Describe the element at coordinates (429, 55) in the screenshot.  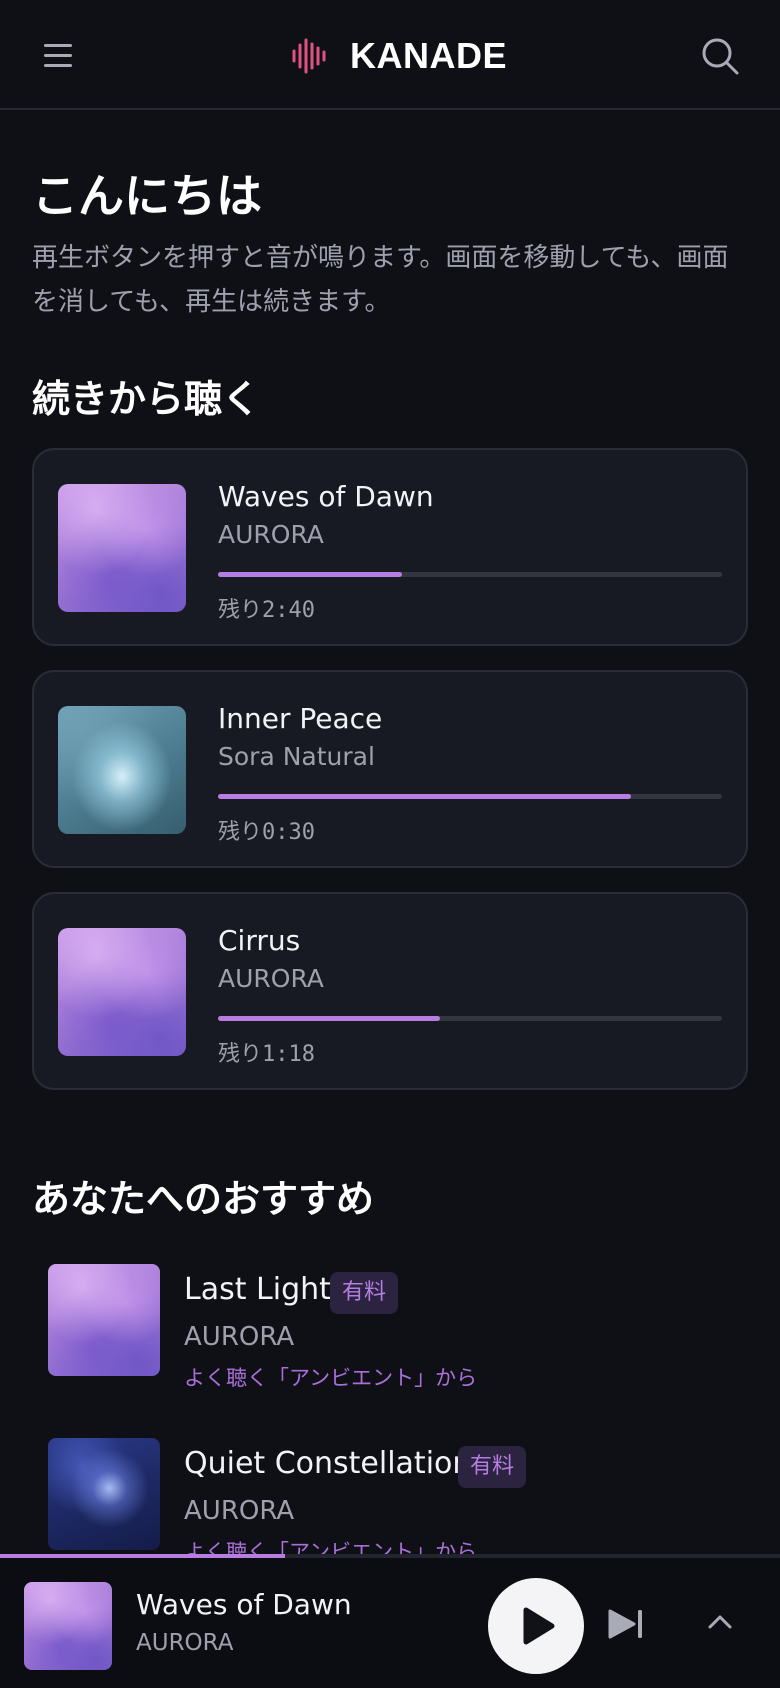
I see `app-name: KANADE` at that location.